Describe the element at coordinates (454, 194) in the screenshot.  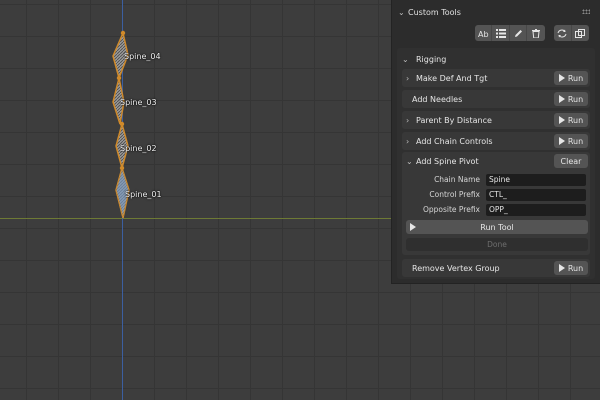
I see `field-label: Control Prefix` at that location.